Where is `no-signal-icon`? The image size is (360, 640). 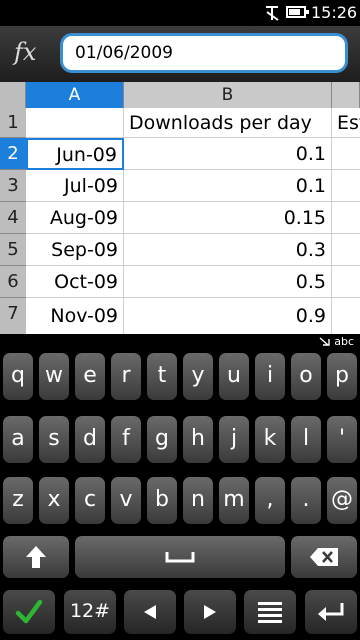 no-signal-icon is located at coordinates (272, 13).